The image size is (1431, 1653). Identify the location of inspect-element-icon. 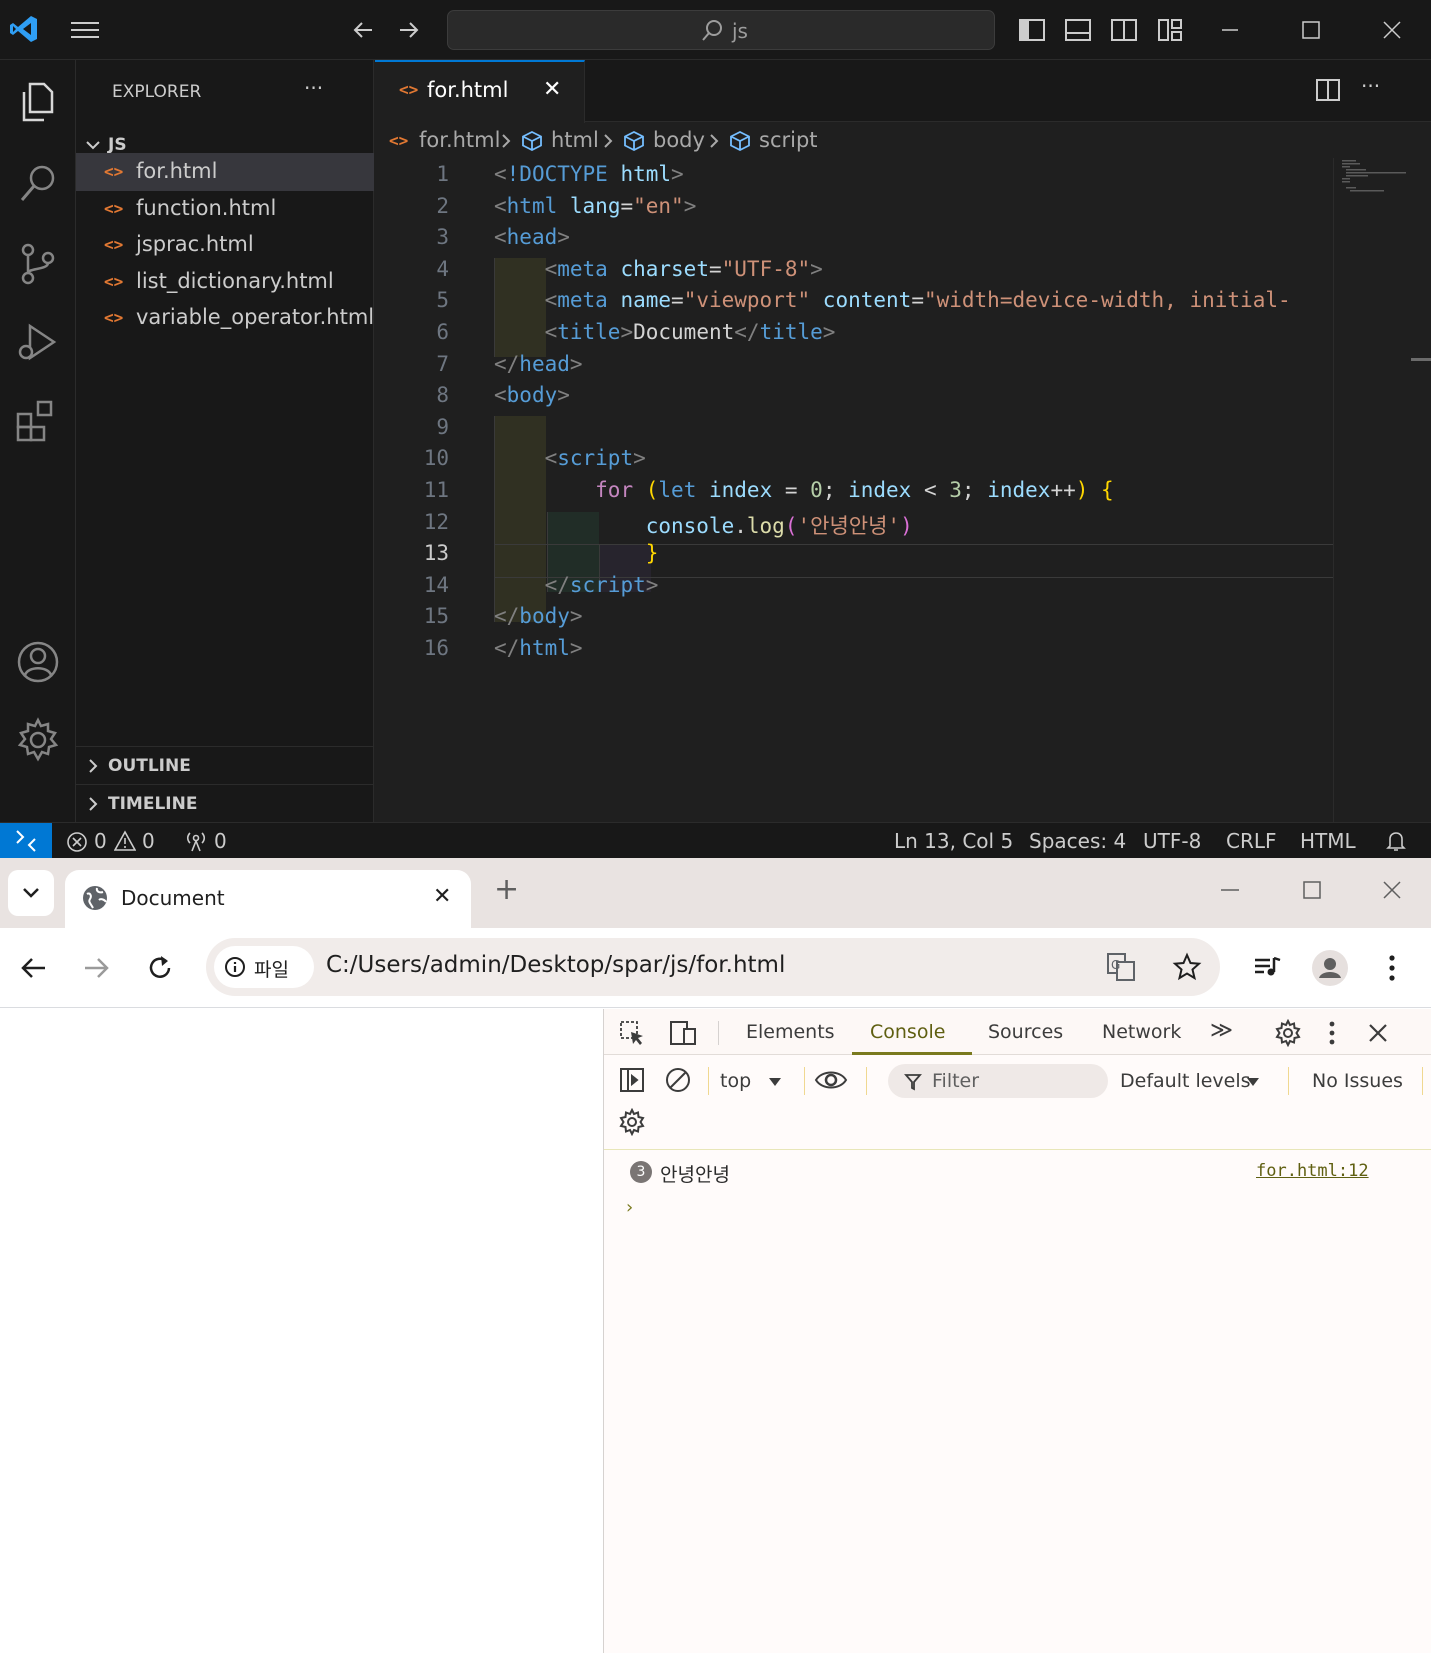
(632, 1033).